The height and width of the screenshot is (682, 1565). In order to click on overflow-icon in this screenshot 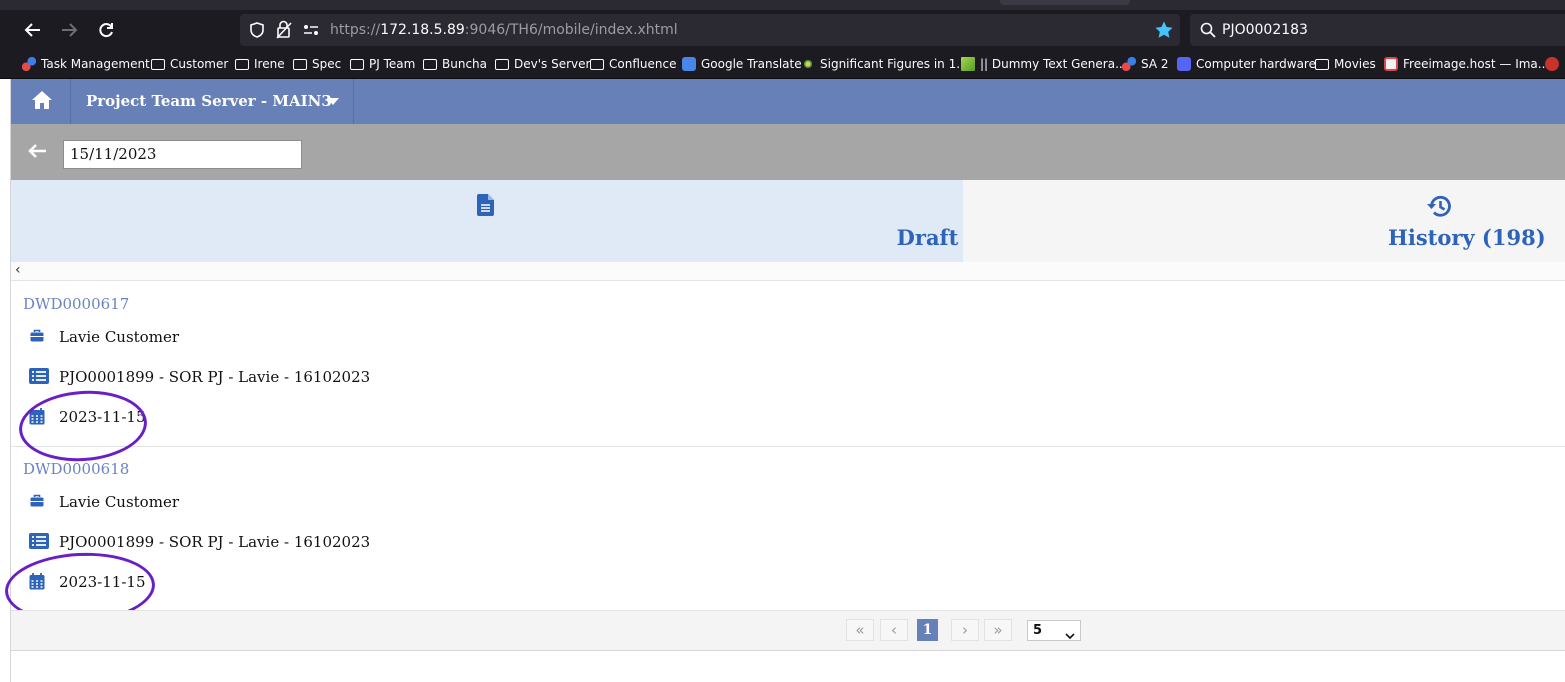, I will do `click(1552, 64)`.